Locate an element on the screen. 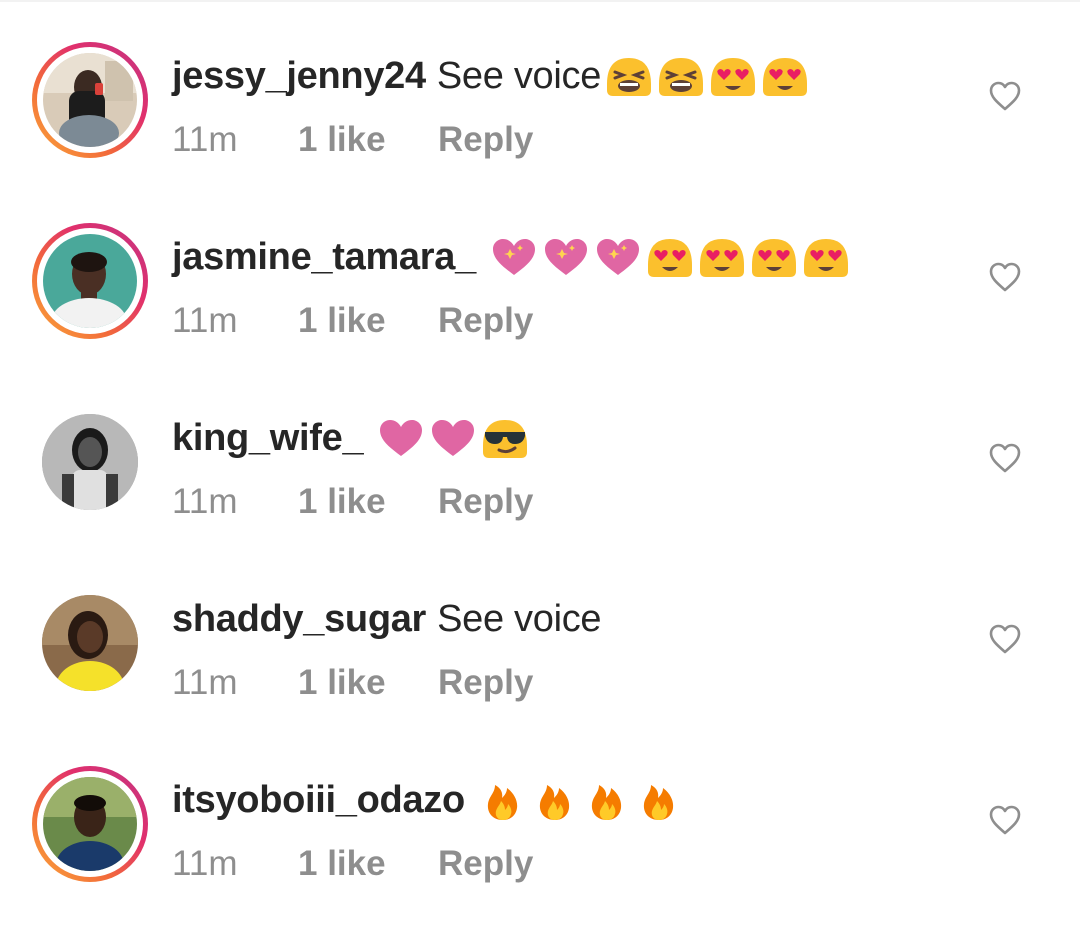 Image resolution: width=1080 pixels, height=931 pixels. username-link: shaddy_sugar is located at coordinates (299, 619).